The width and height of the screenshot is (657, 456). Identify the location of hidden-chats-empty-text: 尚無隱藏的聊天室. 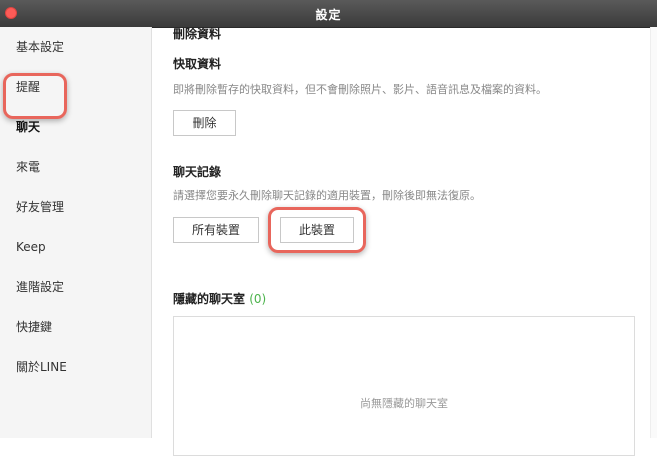
(404, 403).